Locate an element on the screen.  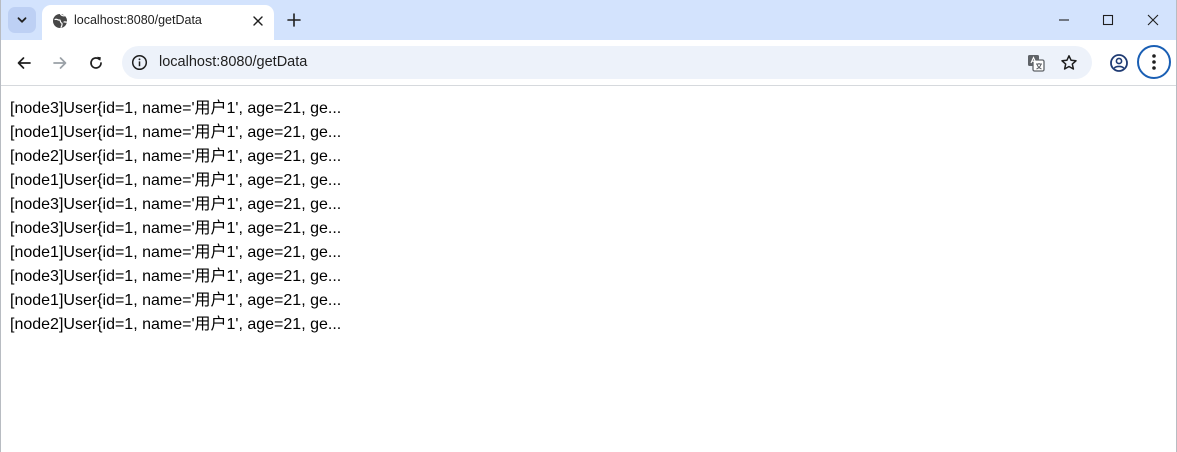
tab-strip: localhost:8080/getData is located at coordinates (588, 20).